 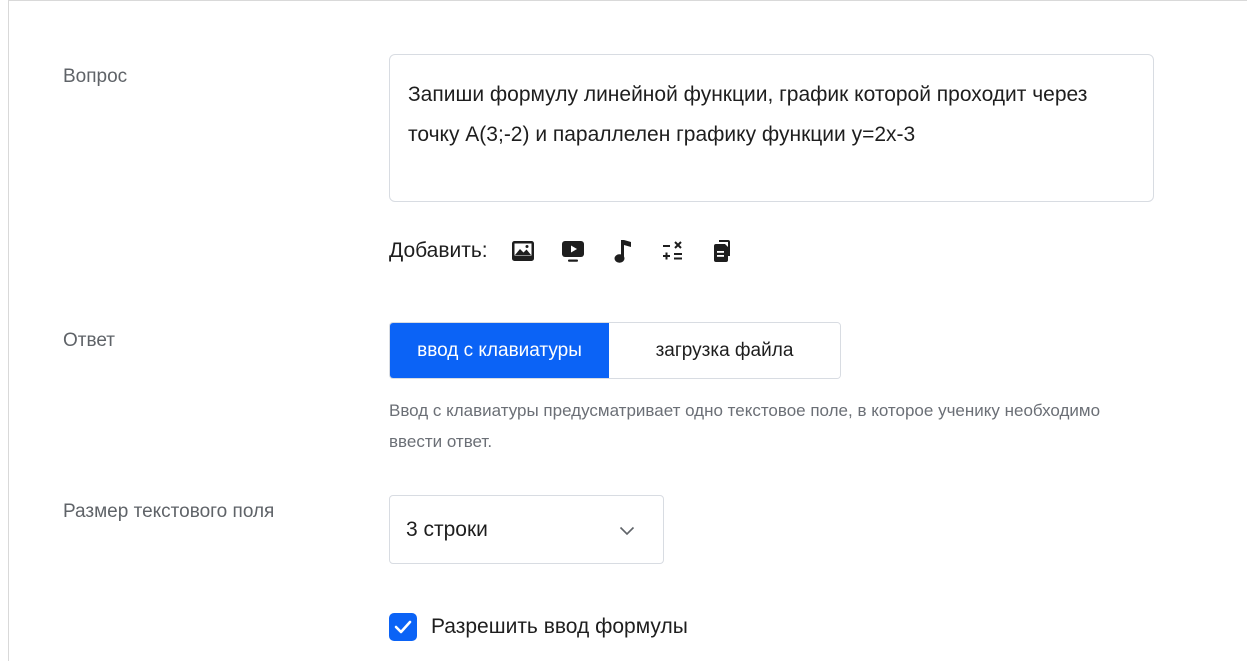 I want to click on formula-input-option: Разрешить ввод формулы, so click(x=538, y=627).